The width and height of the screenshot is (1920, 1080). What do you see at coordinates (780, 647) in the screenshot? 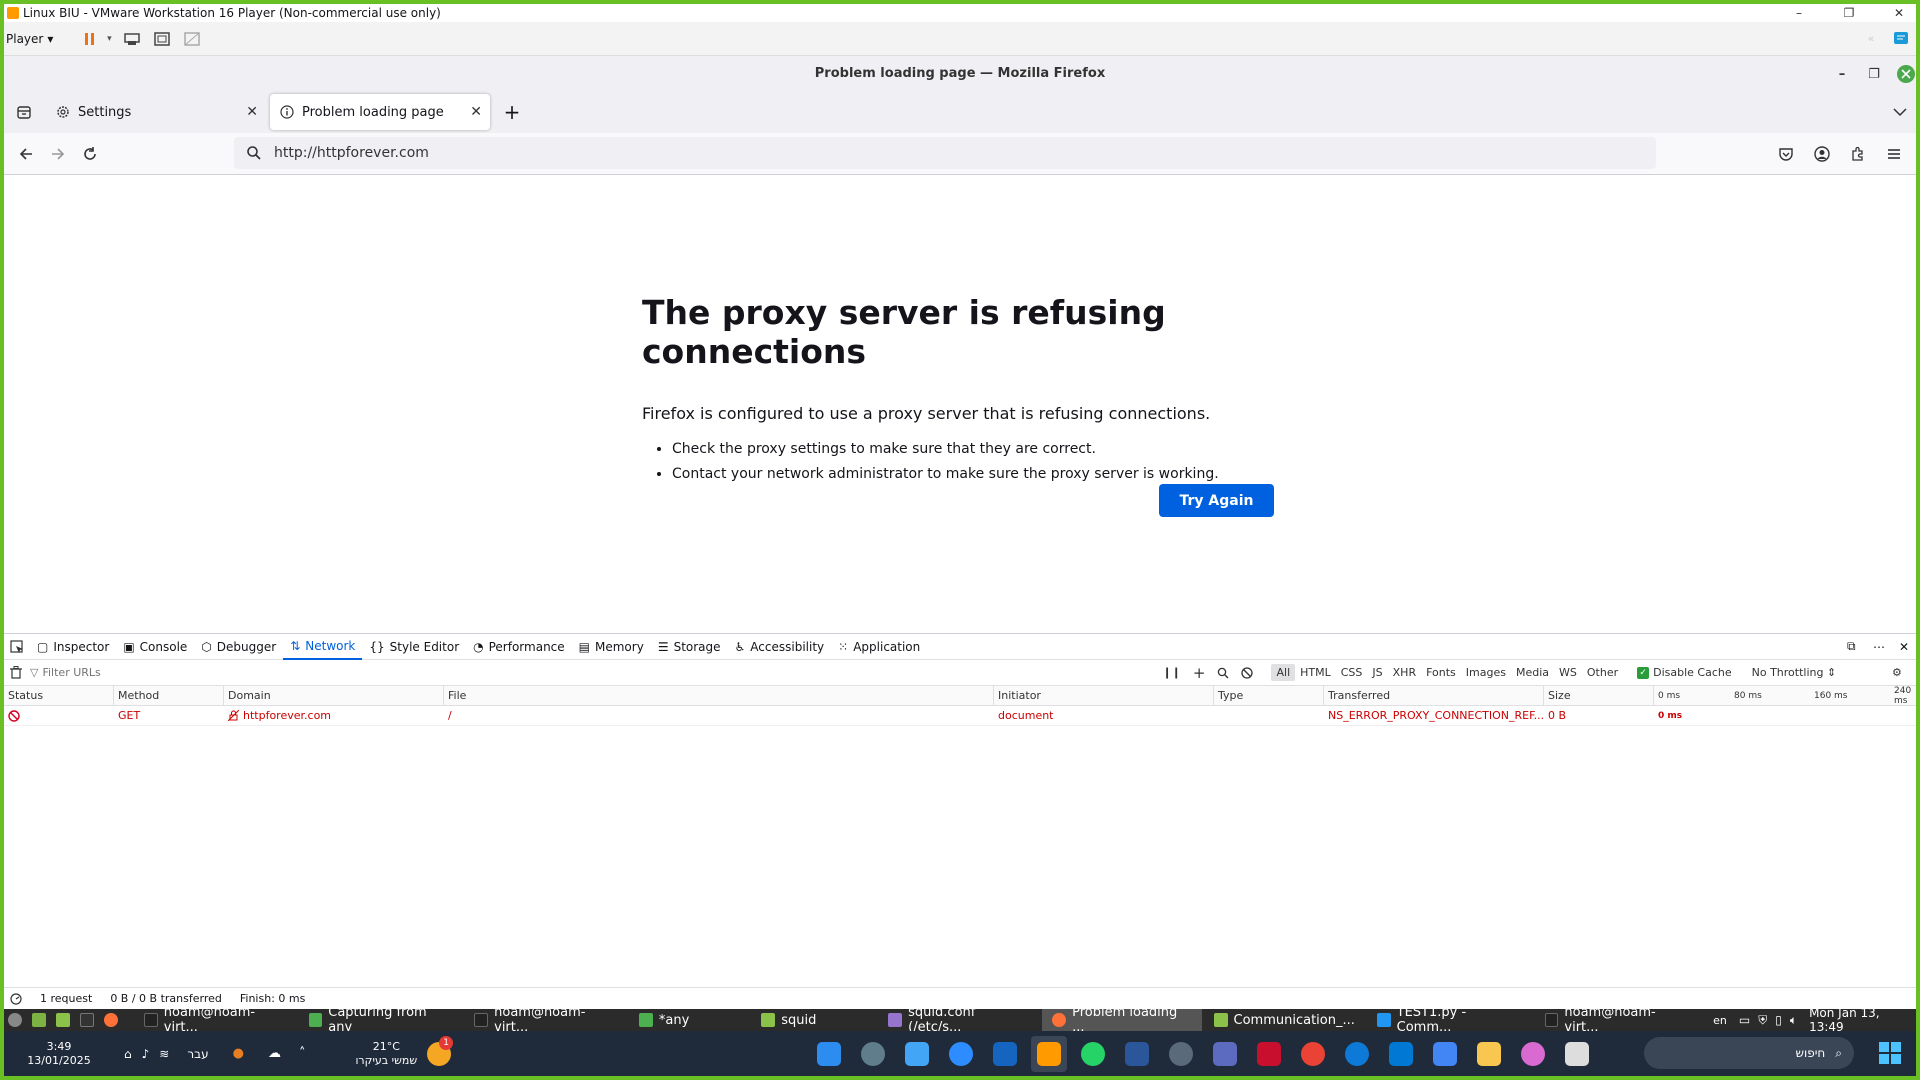
I see `tab-accessibility: ♿ Accessibility` at bounding box center [780, 647].